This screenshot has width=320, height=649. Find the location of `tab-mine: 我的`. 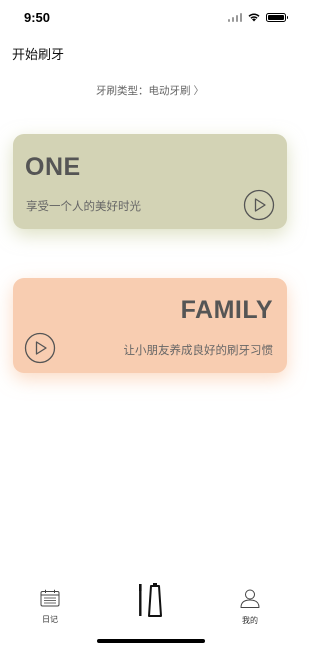

tab-mine: 我的 is located at coordinates (250, 607).